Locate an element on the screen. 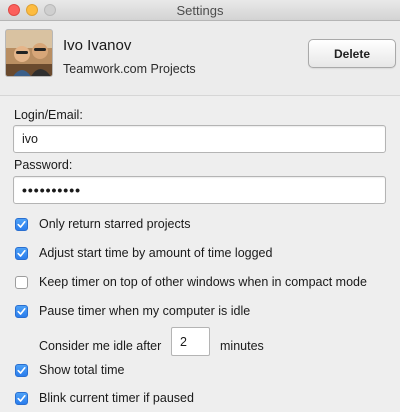 The width and height of the screenshot is (400, 412). option-starred-projects: Only return starred projects is located at coordinates (102, 224).